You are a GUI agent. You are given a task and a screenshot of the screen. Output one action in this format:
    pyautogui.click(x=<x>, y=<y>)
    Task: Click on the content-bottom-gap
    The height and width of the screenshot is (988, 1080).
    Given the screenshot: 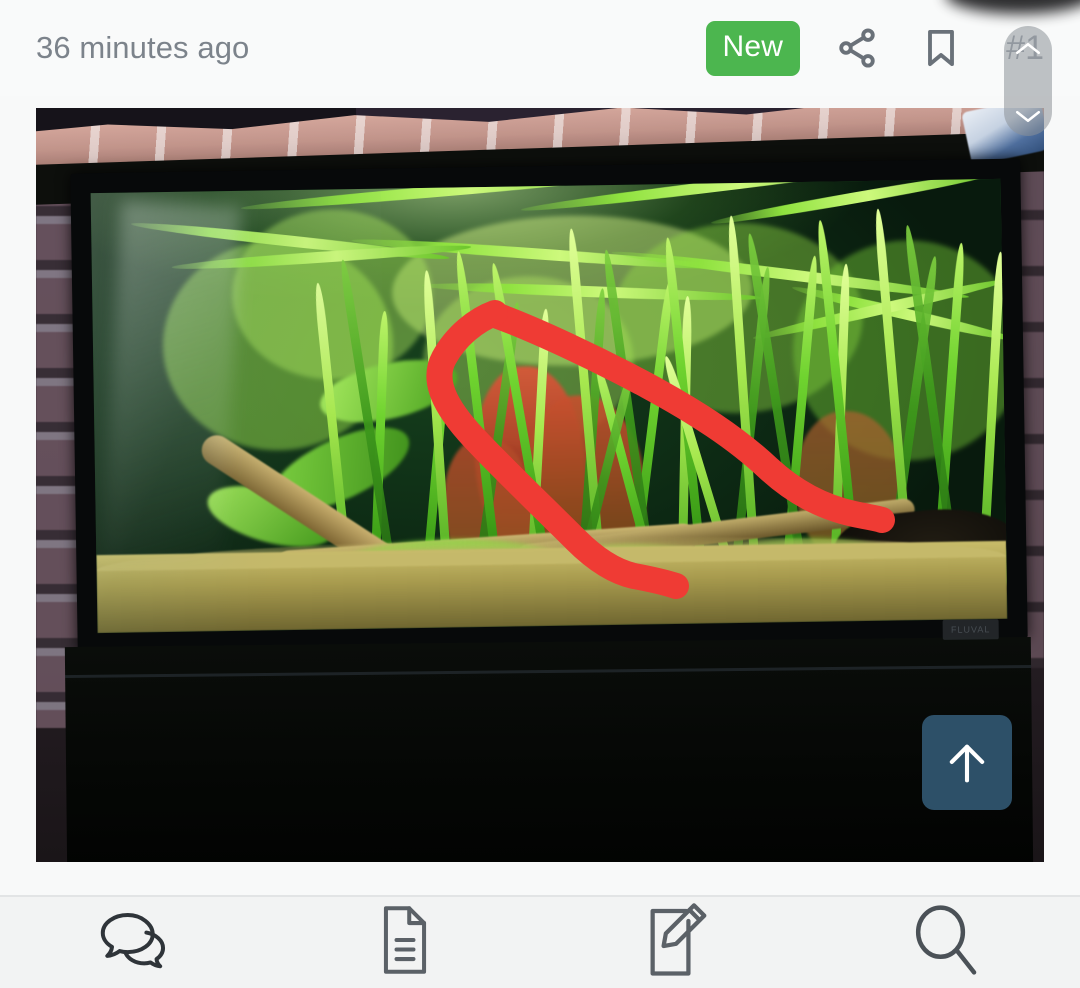 What is the action you would take?
    pyautogui.click(x=540, y=878)
    